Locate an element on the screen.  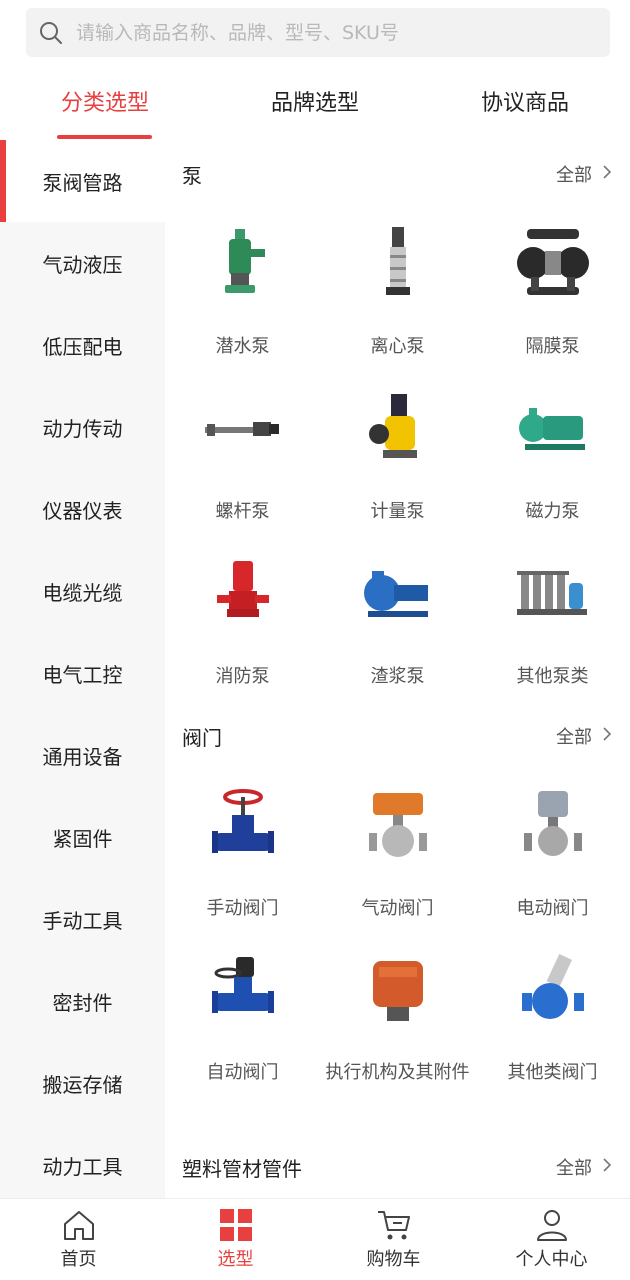
category-item-actuator: 执行机构及其附件 is located at coordinates (397, 1018).